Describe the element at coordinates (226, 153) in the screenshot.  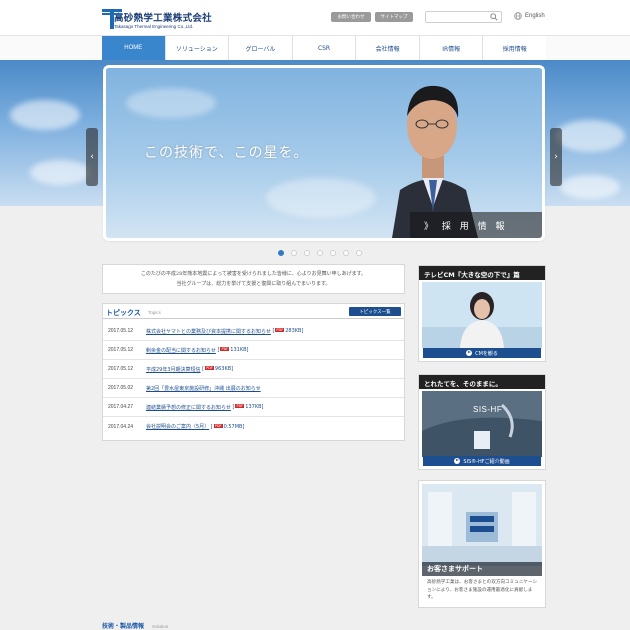
I see `hero-copy: この技術で、この星を。` at that location.